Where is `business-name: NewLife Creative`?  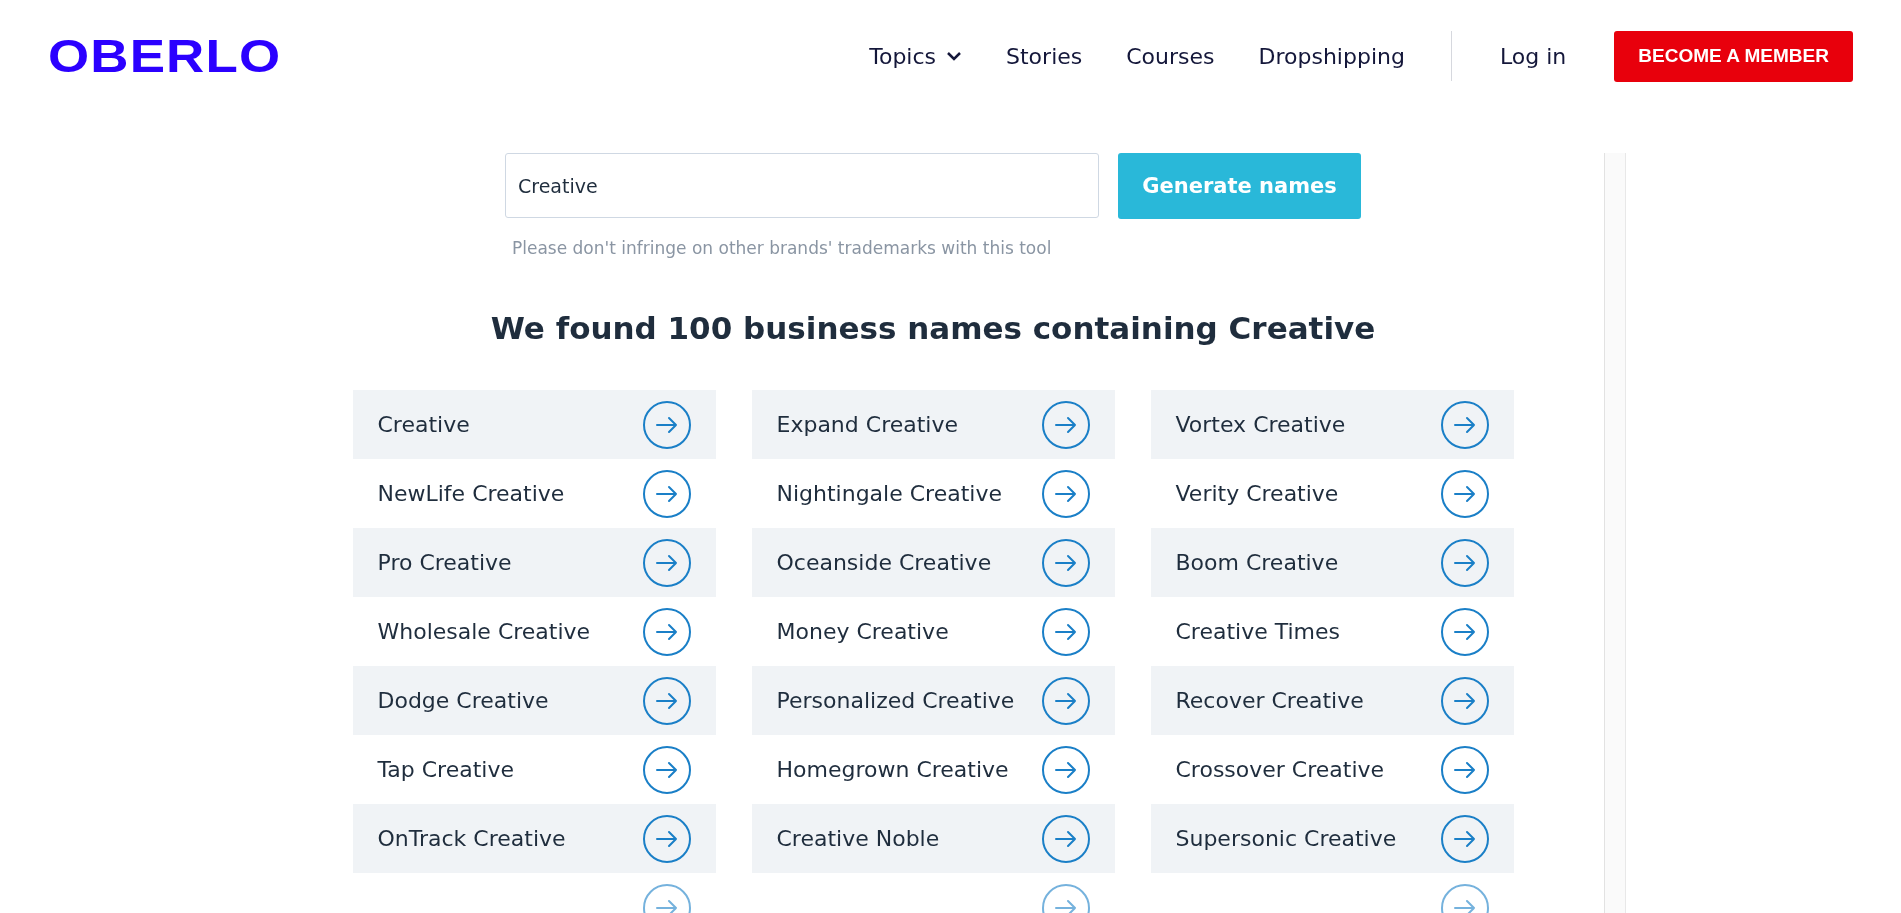
business-name: NewLife Creative is located at coordinates (471, 493).